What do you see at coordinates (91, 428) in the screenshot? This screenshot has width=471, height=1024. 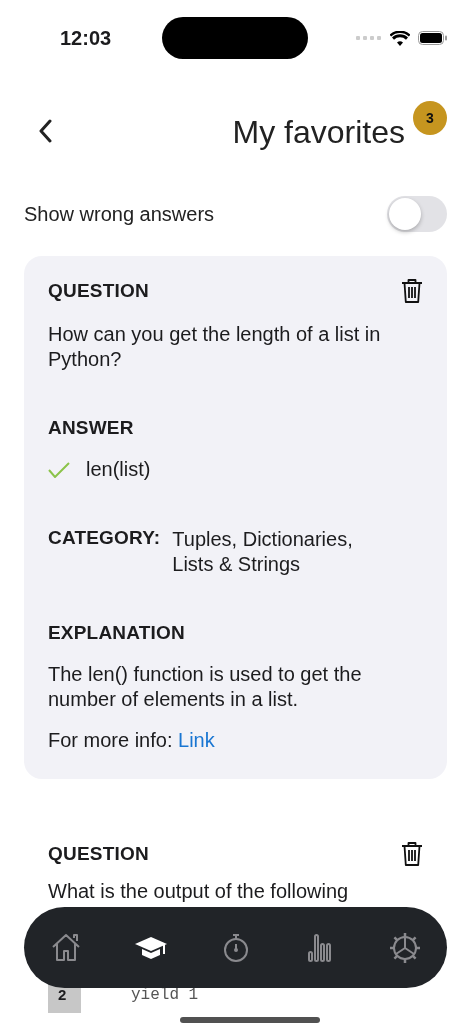 I see `section-heading: ANSWER` at bounding box center [91, 428].